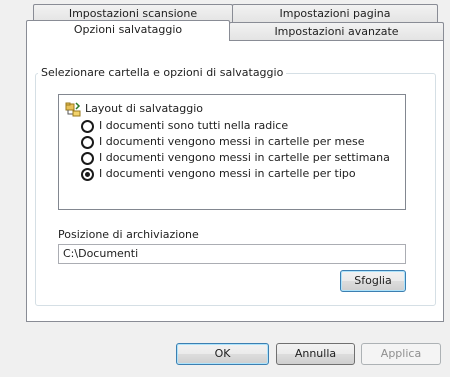  Describe the element at coordinates (87, 174) in the screenshot. I see `radio-selected-icon` at that location.